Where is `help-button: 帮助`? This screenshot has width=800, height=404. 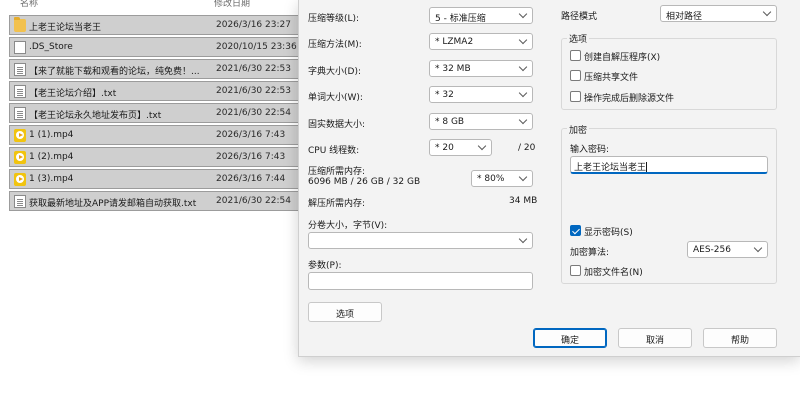
help-button: 帮助 is located at coordinates (740, 338).